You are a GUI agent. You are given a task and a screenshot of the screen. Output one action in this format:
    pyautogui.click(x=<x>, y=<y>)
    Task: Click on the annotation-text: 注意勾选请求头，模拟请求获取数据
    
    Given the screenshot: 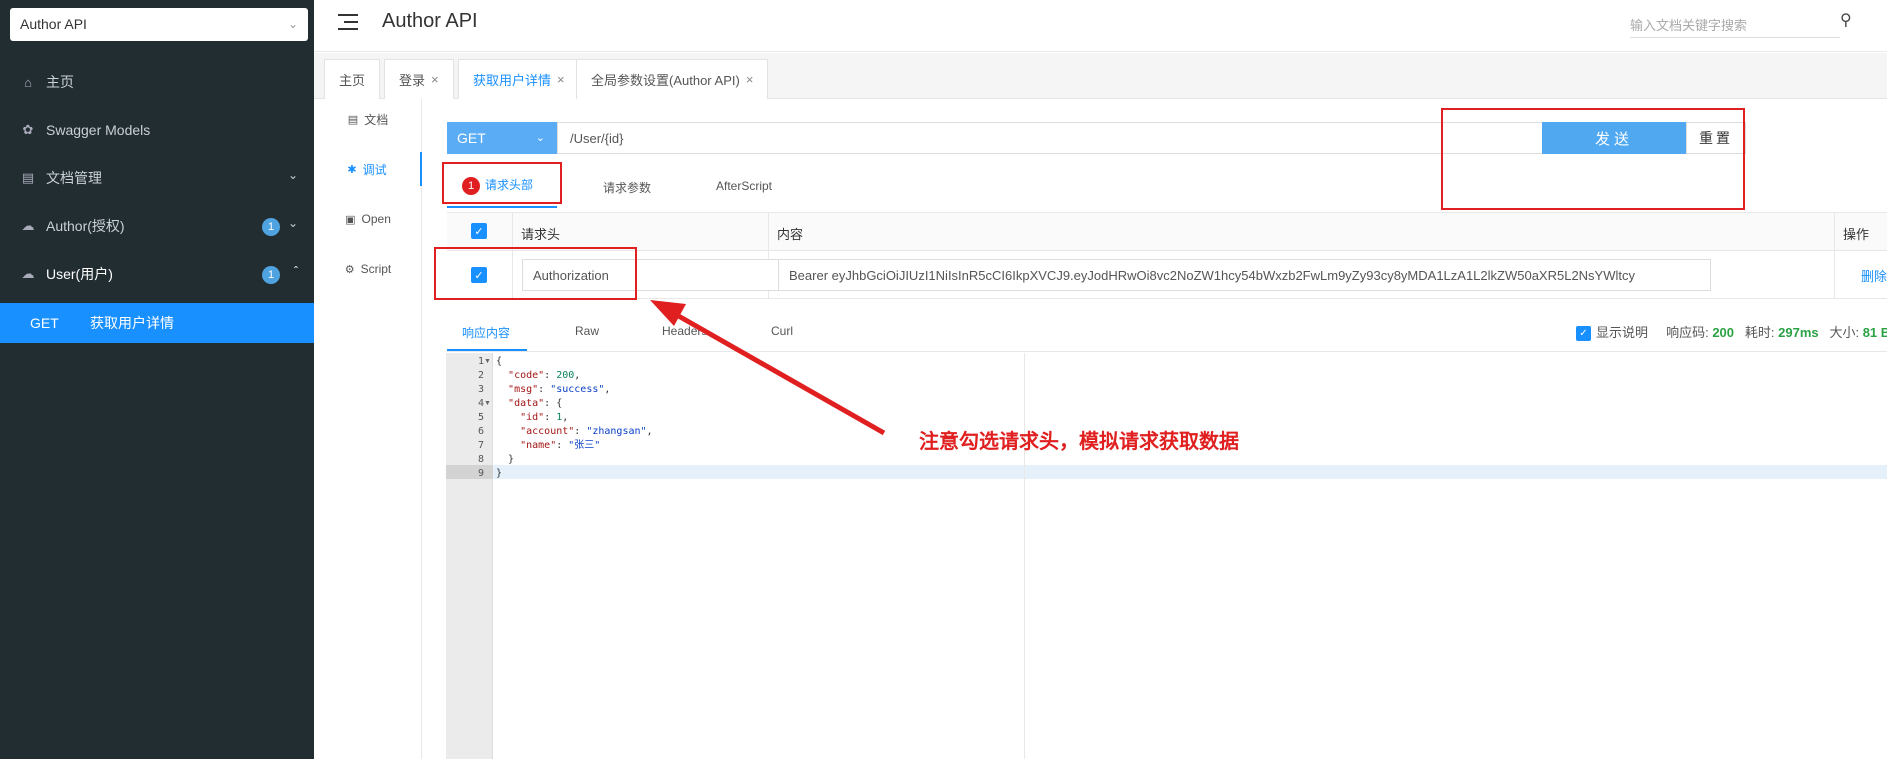 What is the action you would take?
    pyautogui.click(x=1079, y=442)
    